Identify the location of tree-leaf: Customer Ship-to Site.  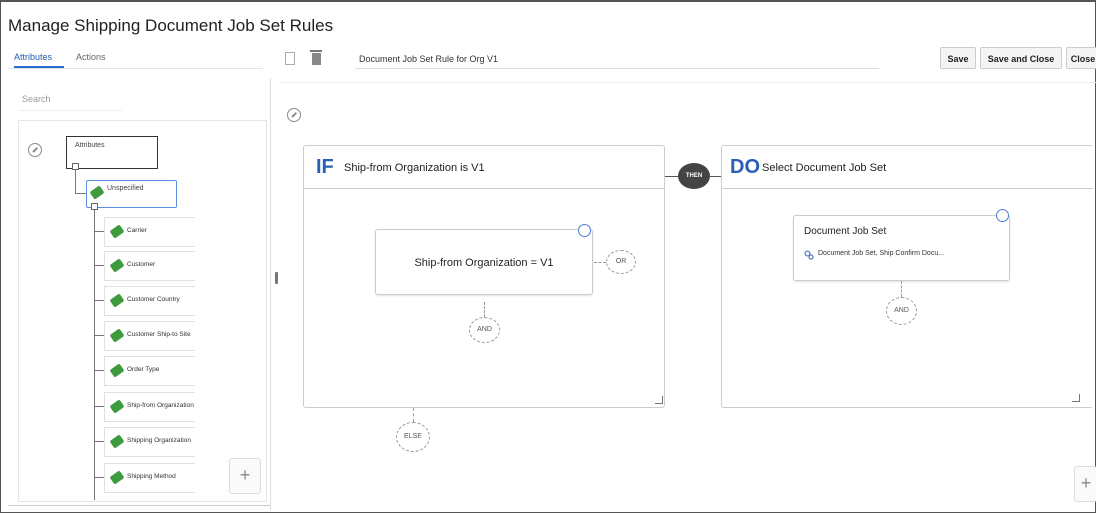
(149, 336).